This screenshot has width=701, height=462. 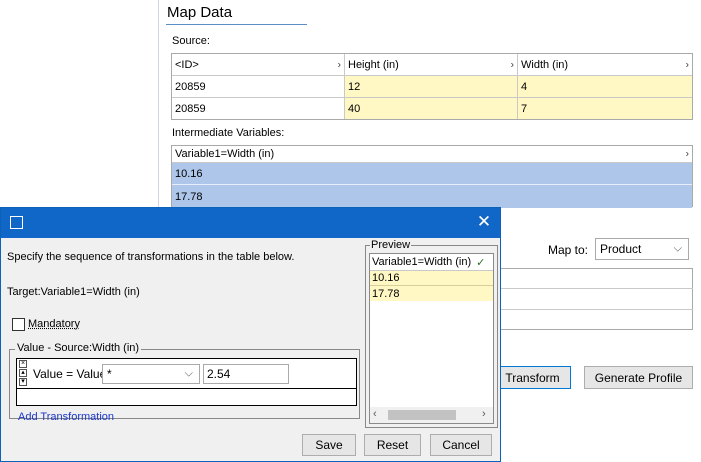 What do you see at coordinates (66, 417) in the screenshot?
I see `add-transformation-link: Add Transformation` at bounding box center [66, 417].